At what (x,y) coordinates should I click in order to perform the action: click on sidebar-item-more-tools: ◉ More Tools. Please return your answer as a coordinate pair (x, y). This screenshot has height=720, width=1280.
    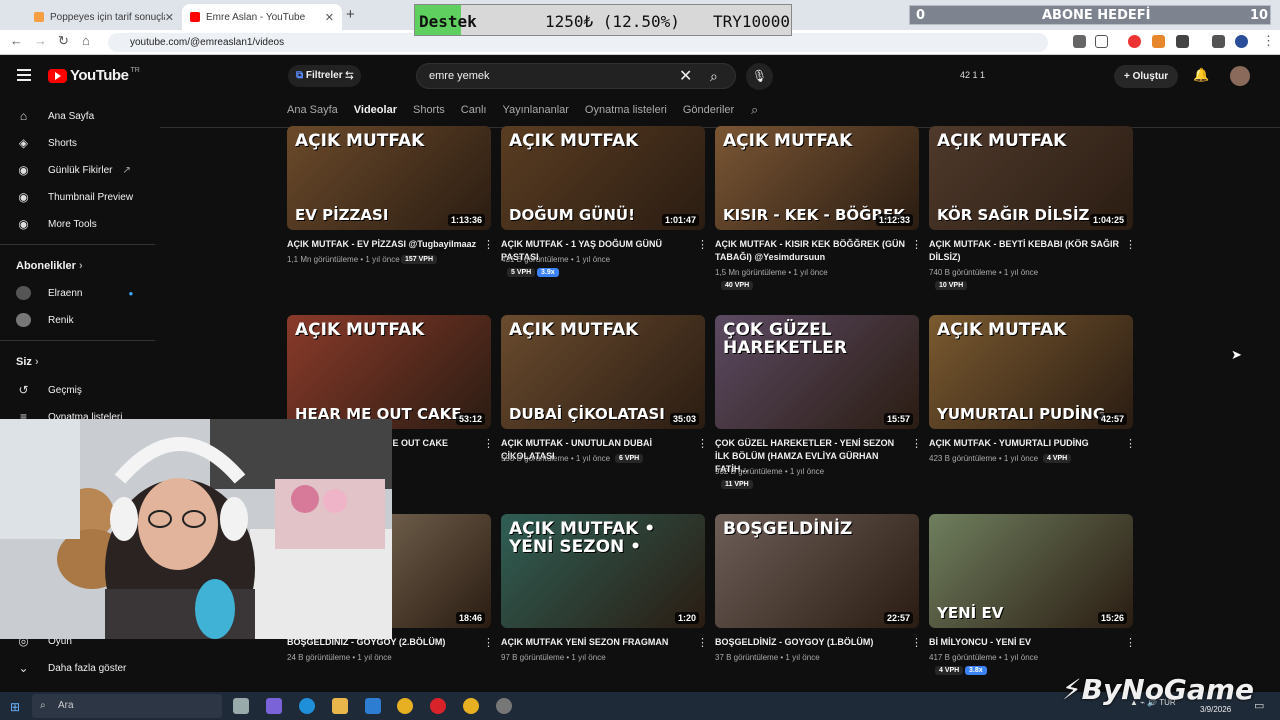
    Looking at the image, I should click on (56, 224).